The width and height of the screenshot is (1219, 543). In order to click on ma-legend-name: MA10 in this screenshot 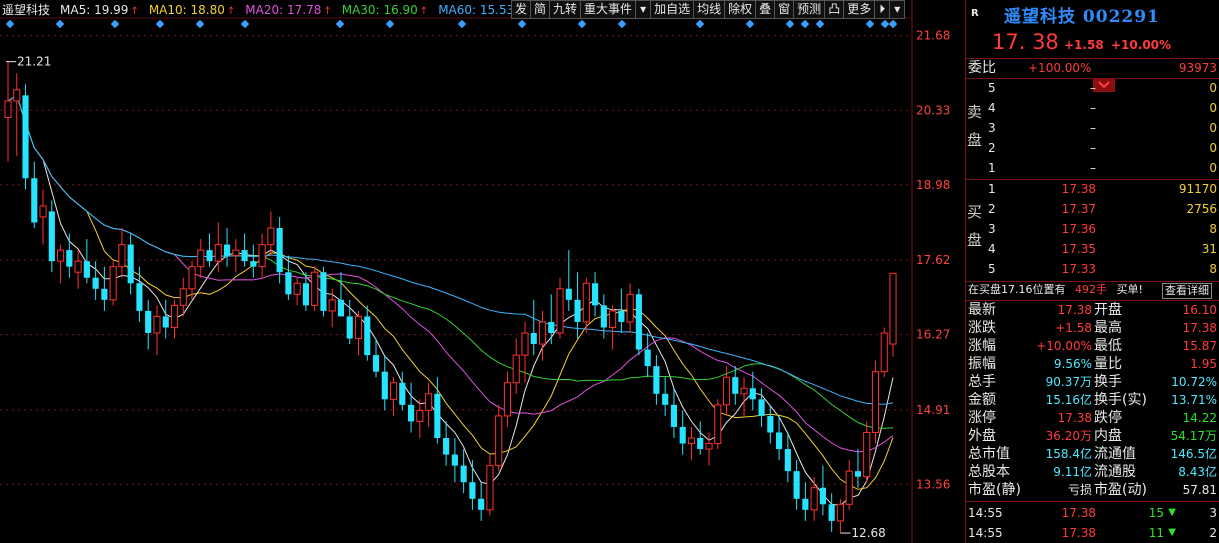, I will do `click(165, 10)`.